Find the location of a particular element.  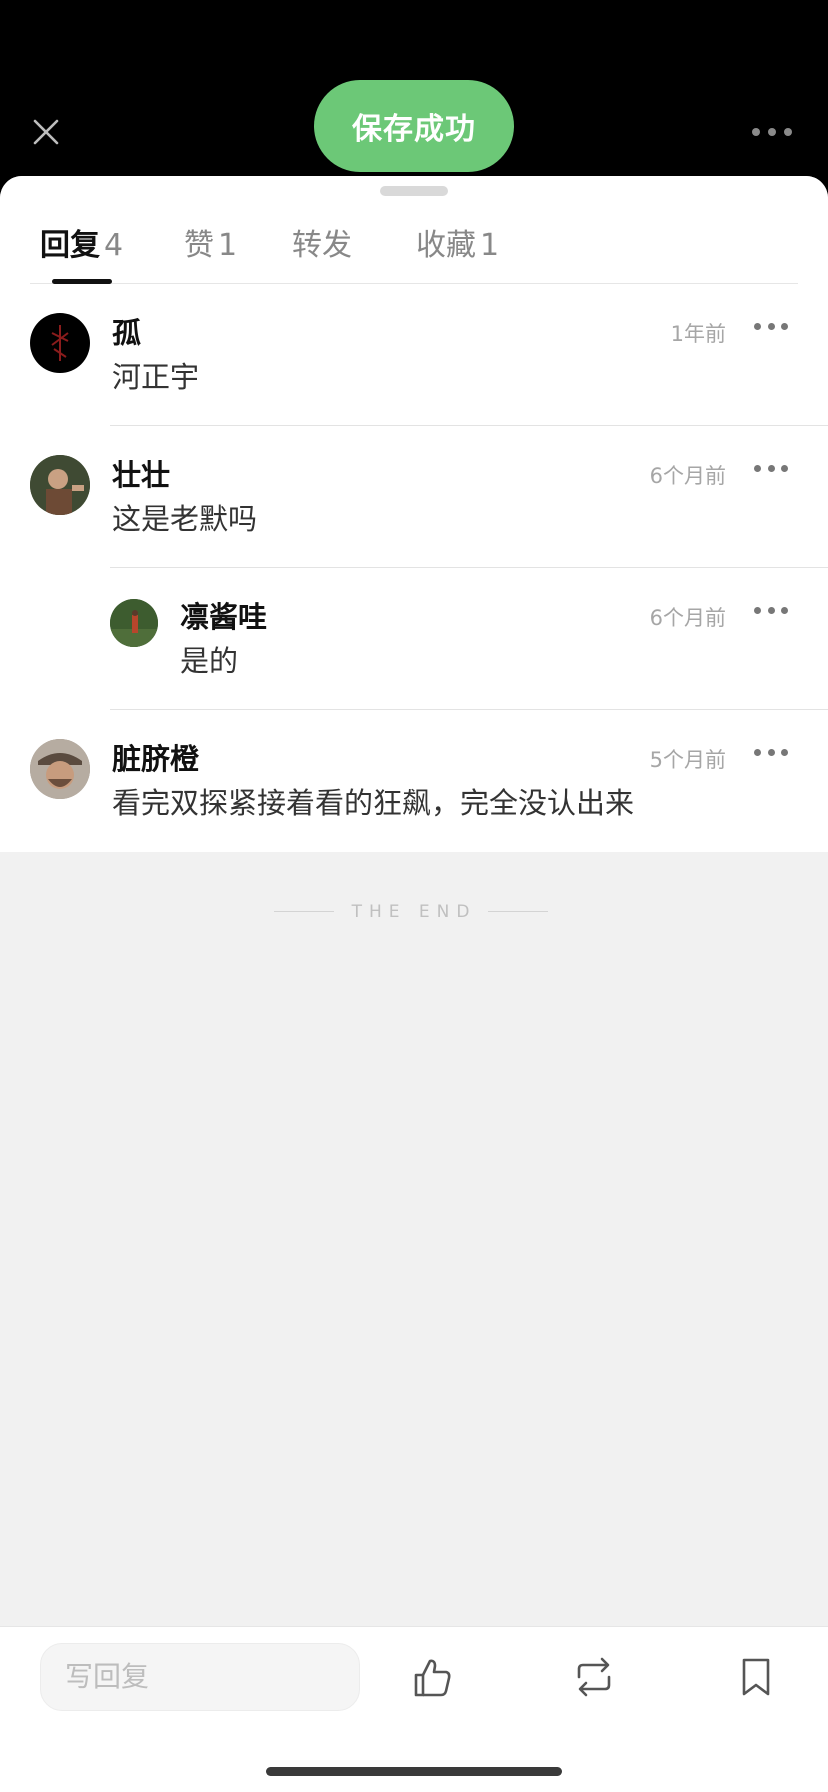

tab-favorites: 收藏 1 is located at coordinates (457, 242).